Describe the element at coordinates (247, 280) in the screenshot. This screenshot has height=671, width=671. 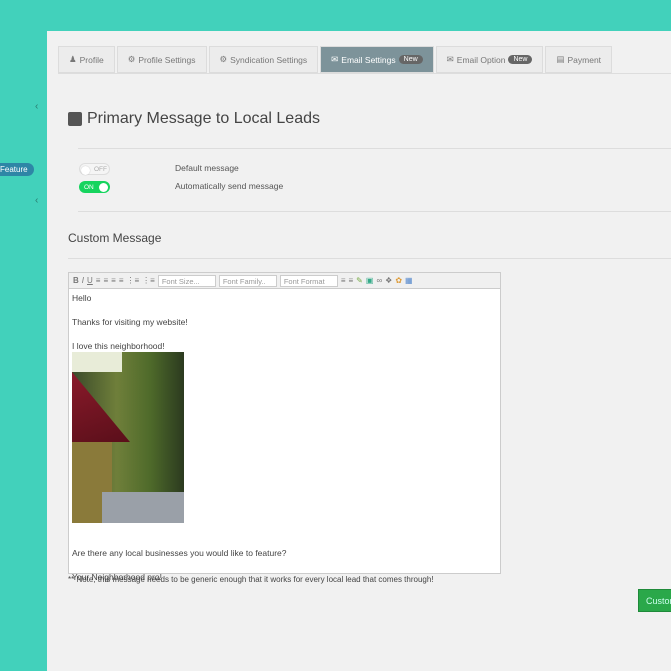
I see `font-family-select: Font Family..` at that location.